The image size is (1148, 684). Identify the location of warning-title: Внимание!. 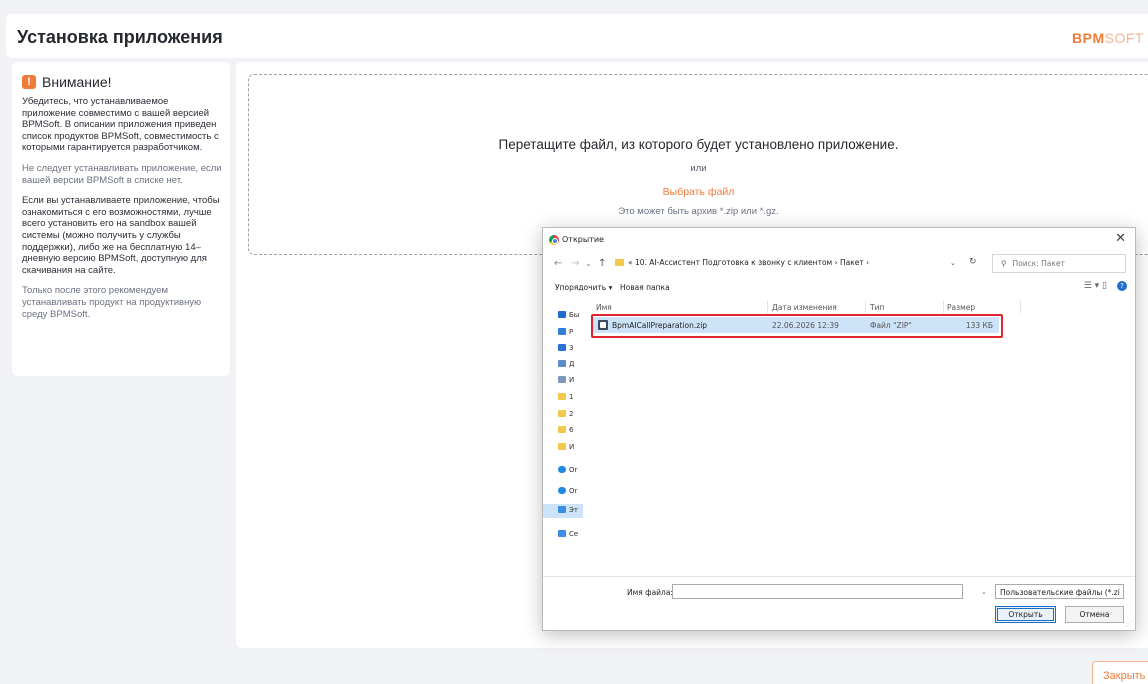
(77, 82).